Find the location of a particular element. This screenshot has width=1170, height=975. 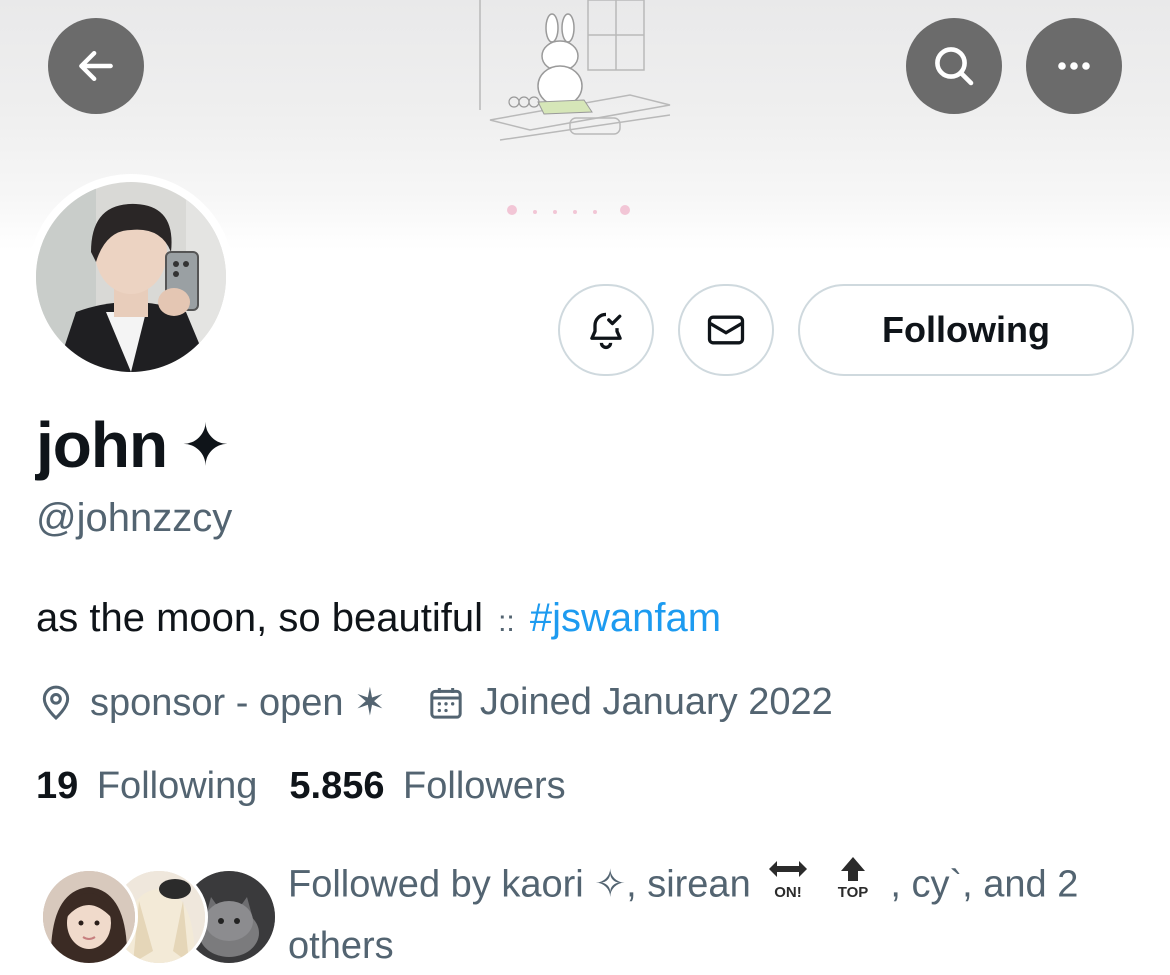

more-button is located at coordinates (1074, 66).